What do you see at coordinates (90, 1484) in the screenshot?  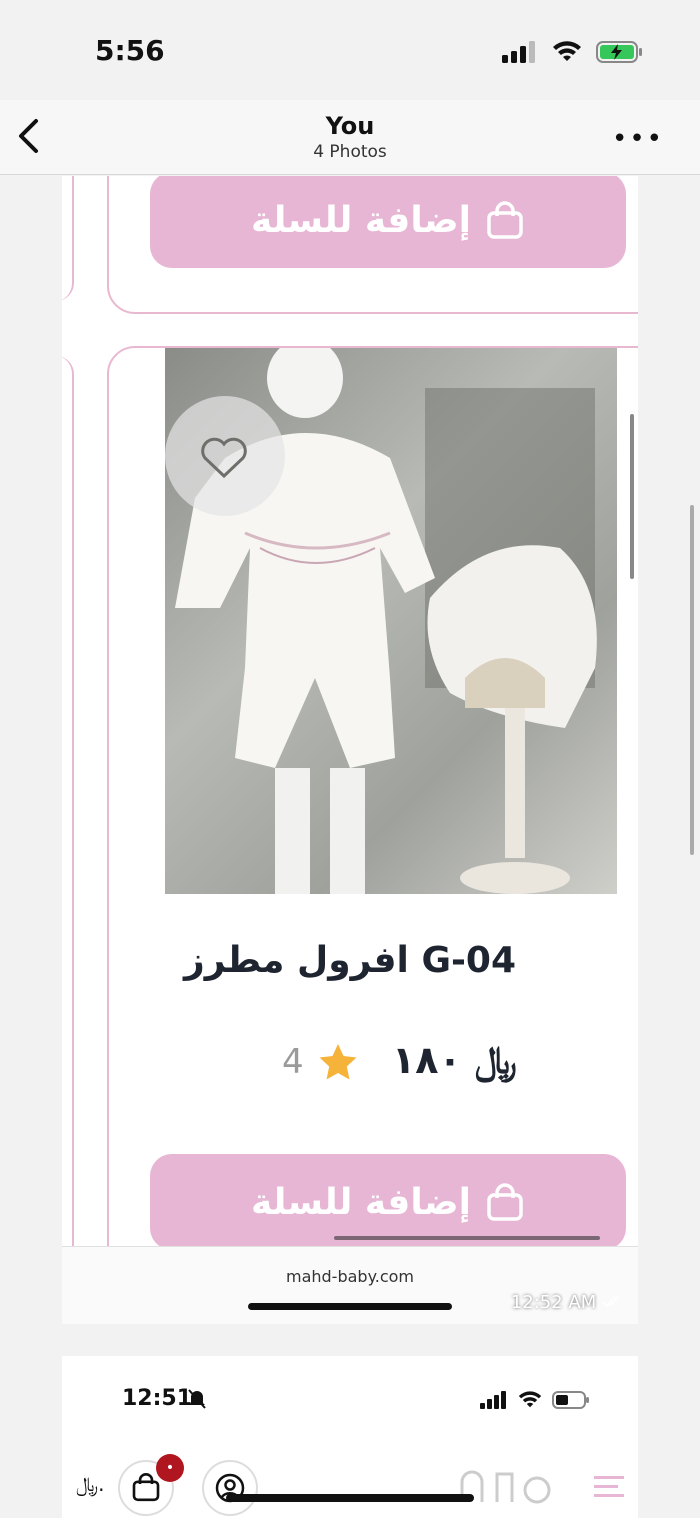 I see `currency-symbol: ﷼.` at bounding box center [90, 1484].